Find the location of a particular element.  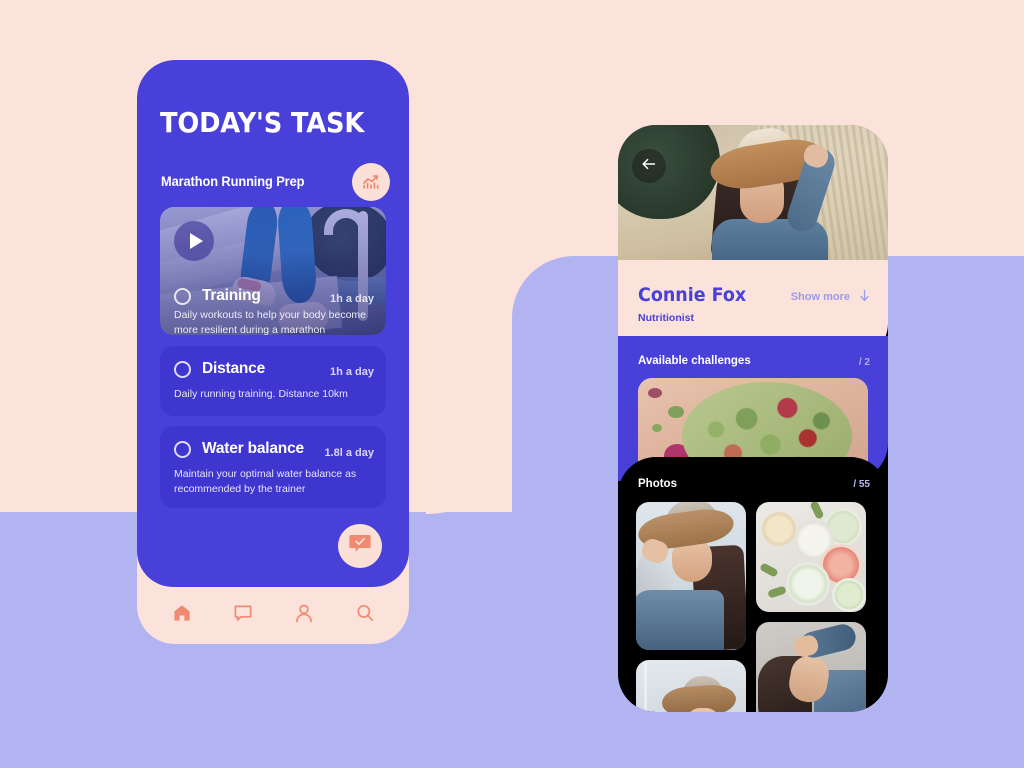

arrow-left-icon is located at coordinates (649, 166).